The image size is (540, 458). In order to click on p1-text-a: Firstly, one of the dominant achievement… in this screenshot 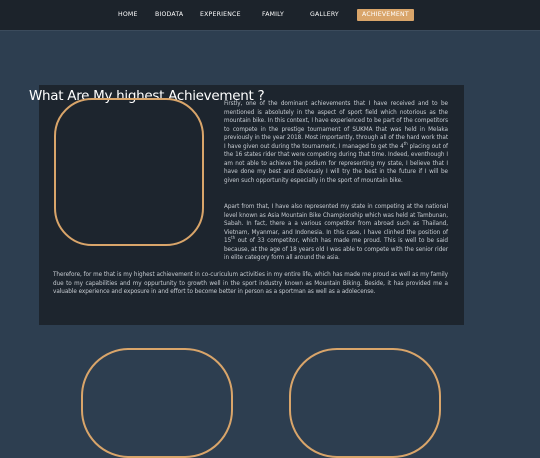, I will do `click(336, 125)`.